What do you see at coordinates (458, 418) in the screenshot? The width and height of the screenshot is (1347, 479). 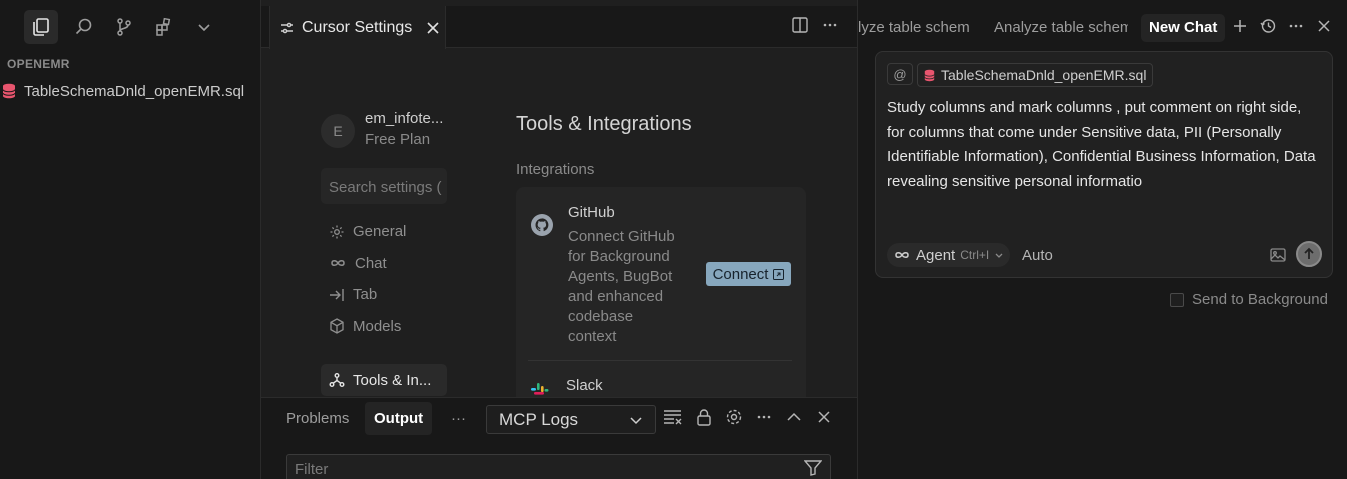 I see `panel-more-tabs: ···` at bounding box center [458, 418].